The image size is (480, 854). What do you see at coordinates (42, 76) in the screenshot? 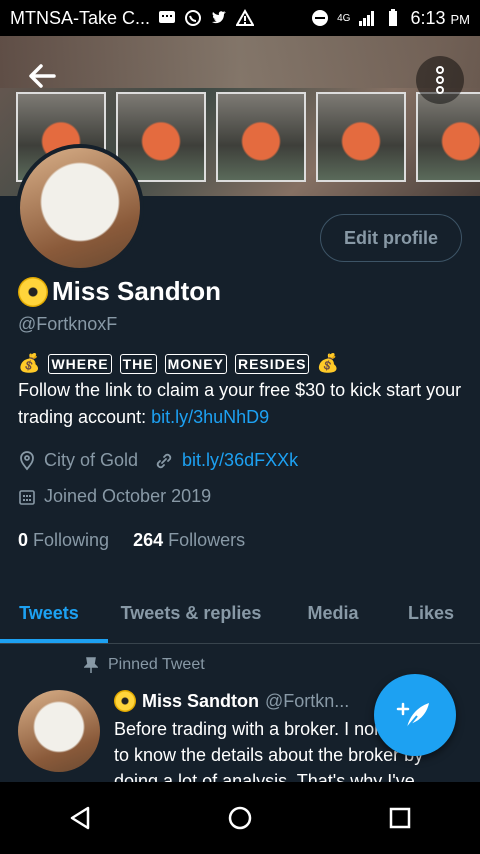
I see `back-arrow-icon` at bounding box center [42, 76].